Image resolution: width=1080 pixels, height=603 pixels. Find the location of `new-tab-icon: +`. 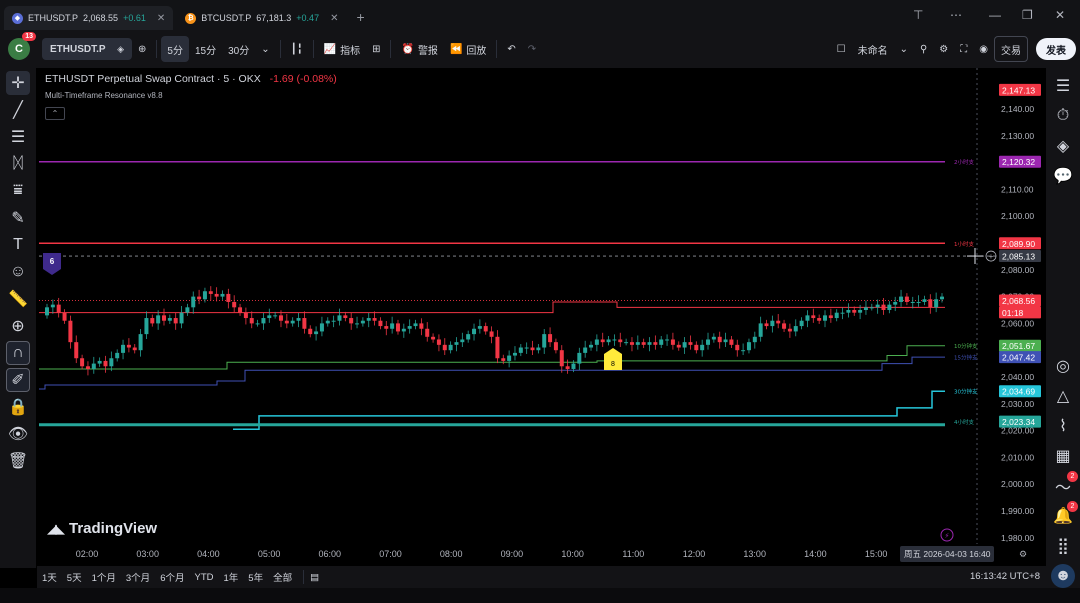

new-tab-icon: + is located at coordinates (360, 17).